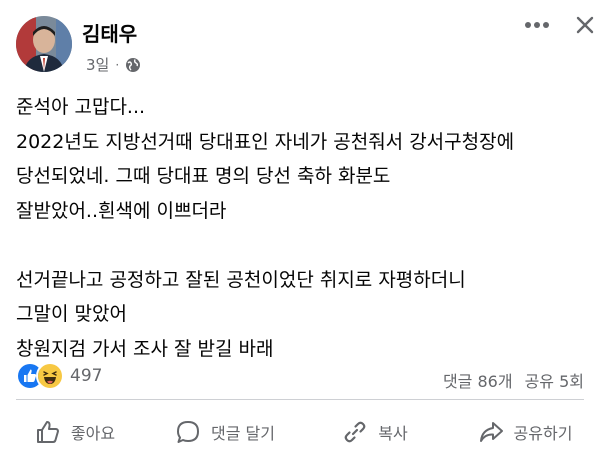 The image size is (600, 462). I want to click on post-line: 당선되었네. 그때 당대표 명의 당선 축하 화분도, so click(203, 176).